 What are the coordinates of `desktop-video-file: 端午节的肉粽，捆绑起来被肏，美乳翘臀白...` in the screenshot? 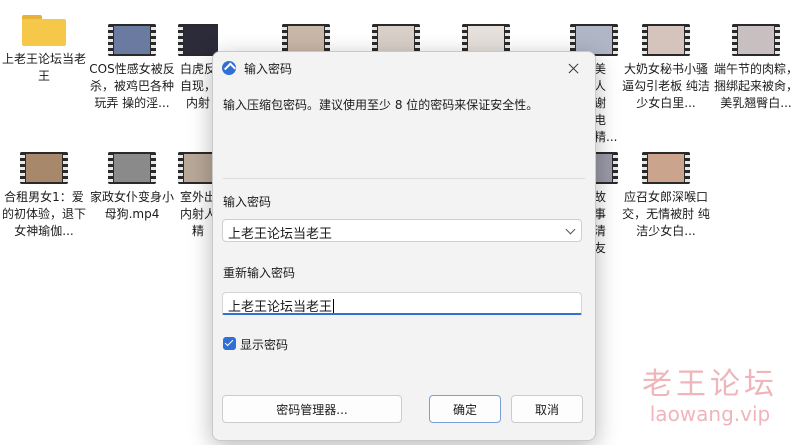 It's located at (756, 66).